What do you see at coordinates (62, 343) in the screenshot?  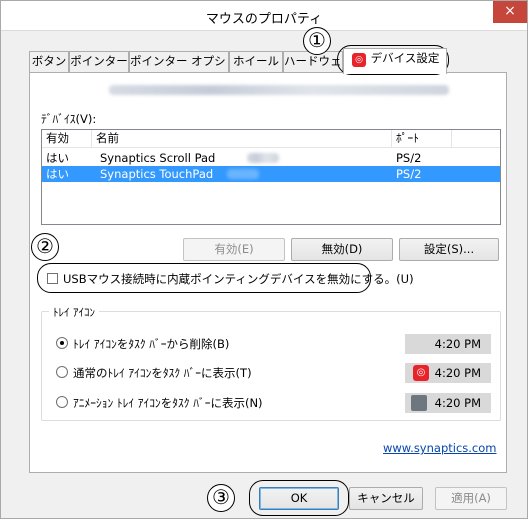 I see `radio-remove-tray-icon` at bounding box center [62, 343].